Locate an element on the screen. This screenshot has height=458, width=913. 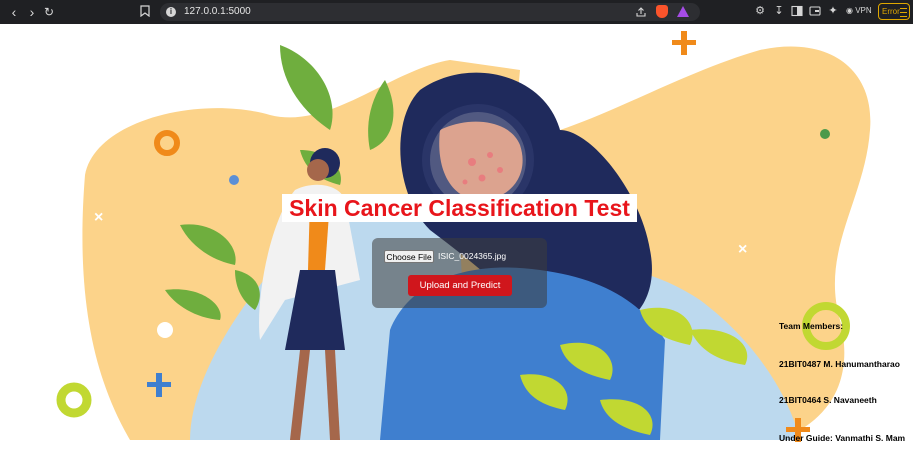
team-member-2: 21BIT0464 S. Navaneeth is located at coordinates (828, 400).